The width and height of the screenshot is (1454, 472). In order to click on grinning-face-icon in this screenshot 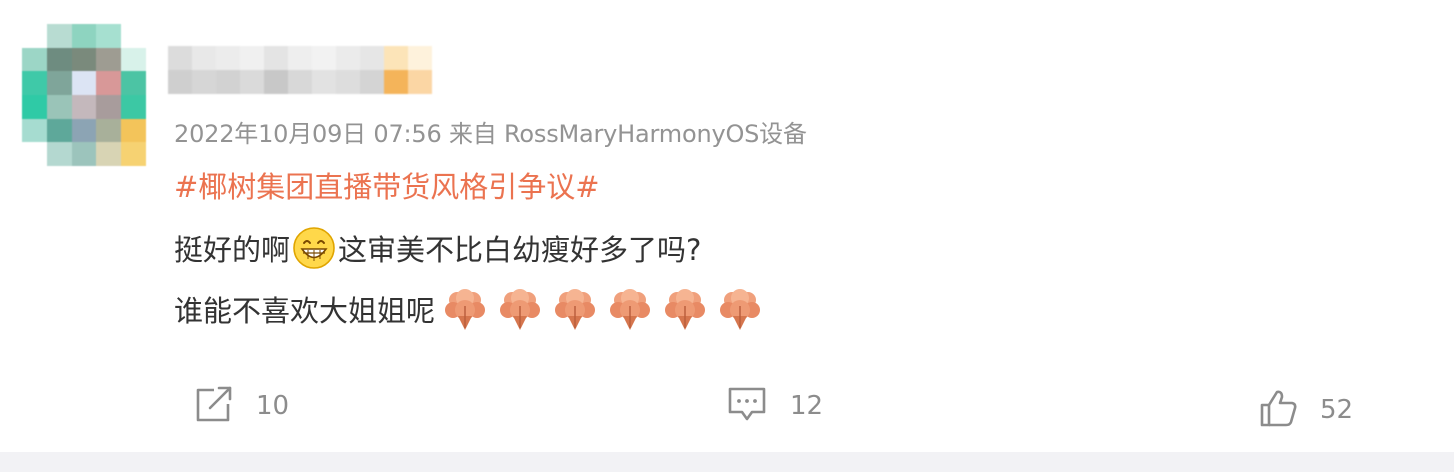, I will do `click(314, 248)`.